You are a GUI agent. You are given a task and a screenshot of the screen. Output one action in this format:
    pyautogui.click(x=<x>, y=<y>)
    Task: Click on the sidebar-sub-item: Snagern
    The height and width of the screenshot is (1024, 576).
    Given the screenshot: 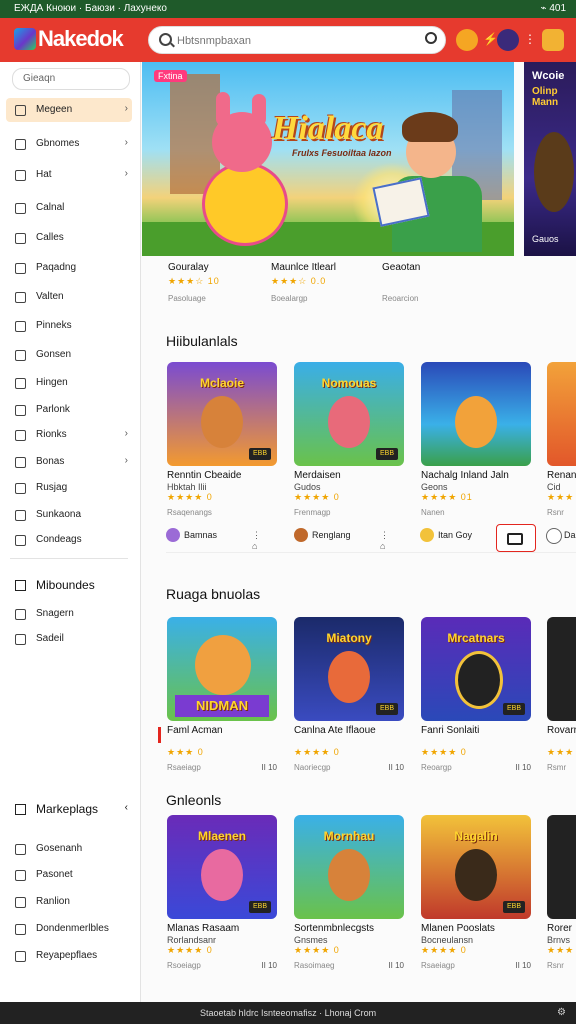 What is the action you would take?
    pyautogui.click(x=69, y=614)
    